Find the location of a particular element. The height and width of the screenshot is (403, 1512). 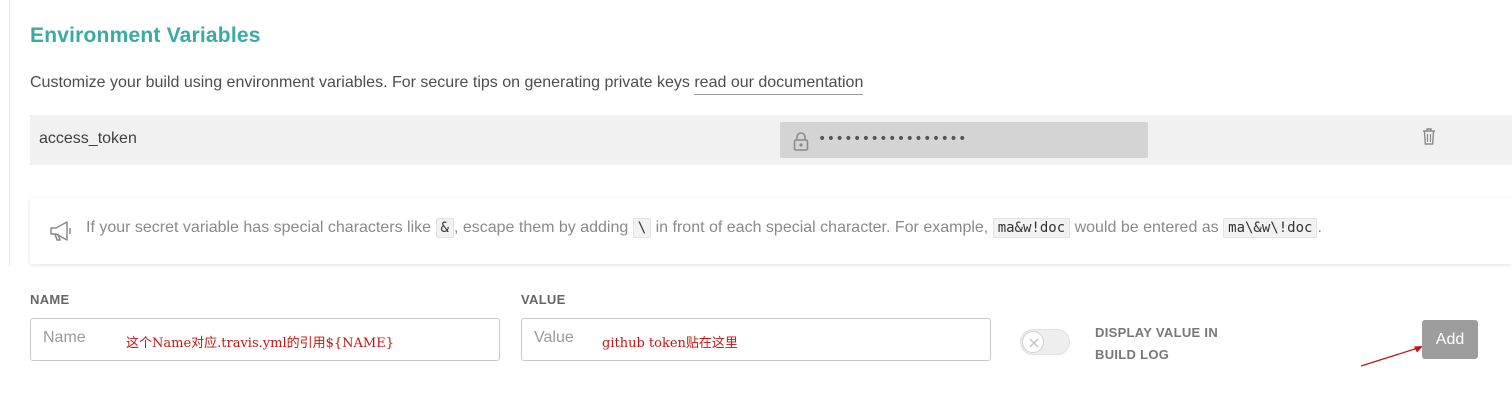

backslash-code: \ is located at coordinates (642, 228).